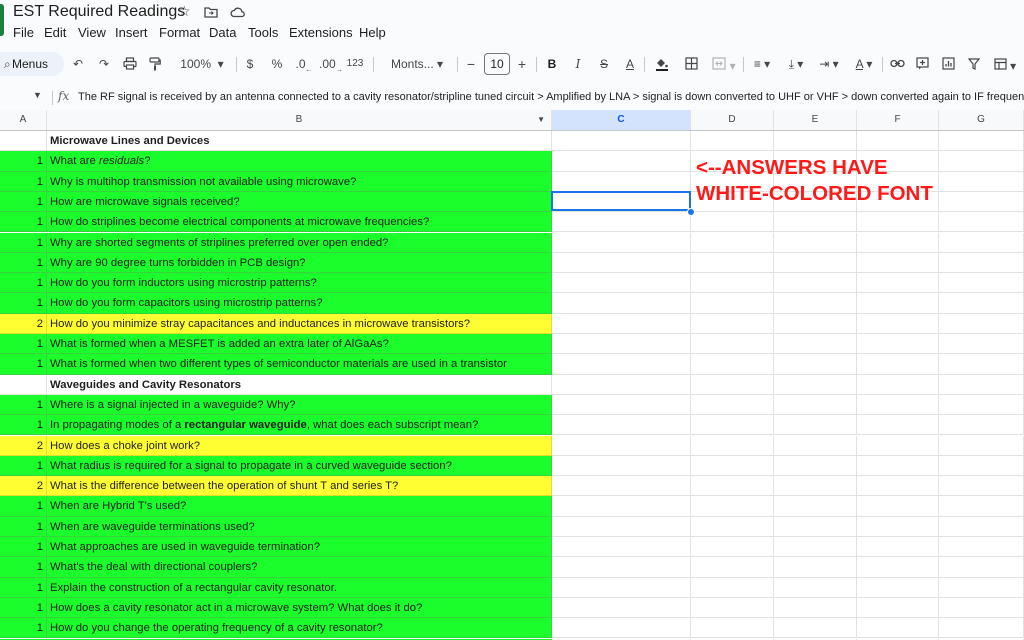 The width and height of the screenshot is (1024, 640). What do you see at coordinates (99, 12) in the screenshot?
I see `document-title: EST Required Readings` at bounding box center [99, 12].